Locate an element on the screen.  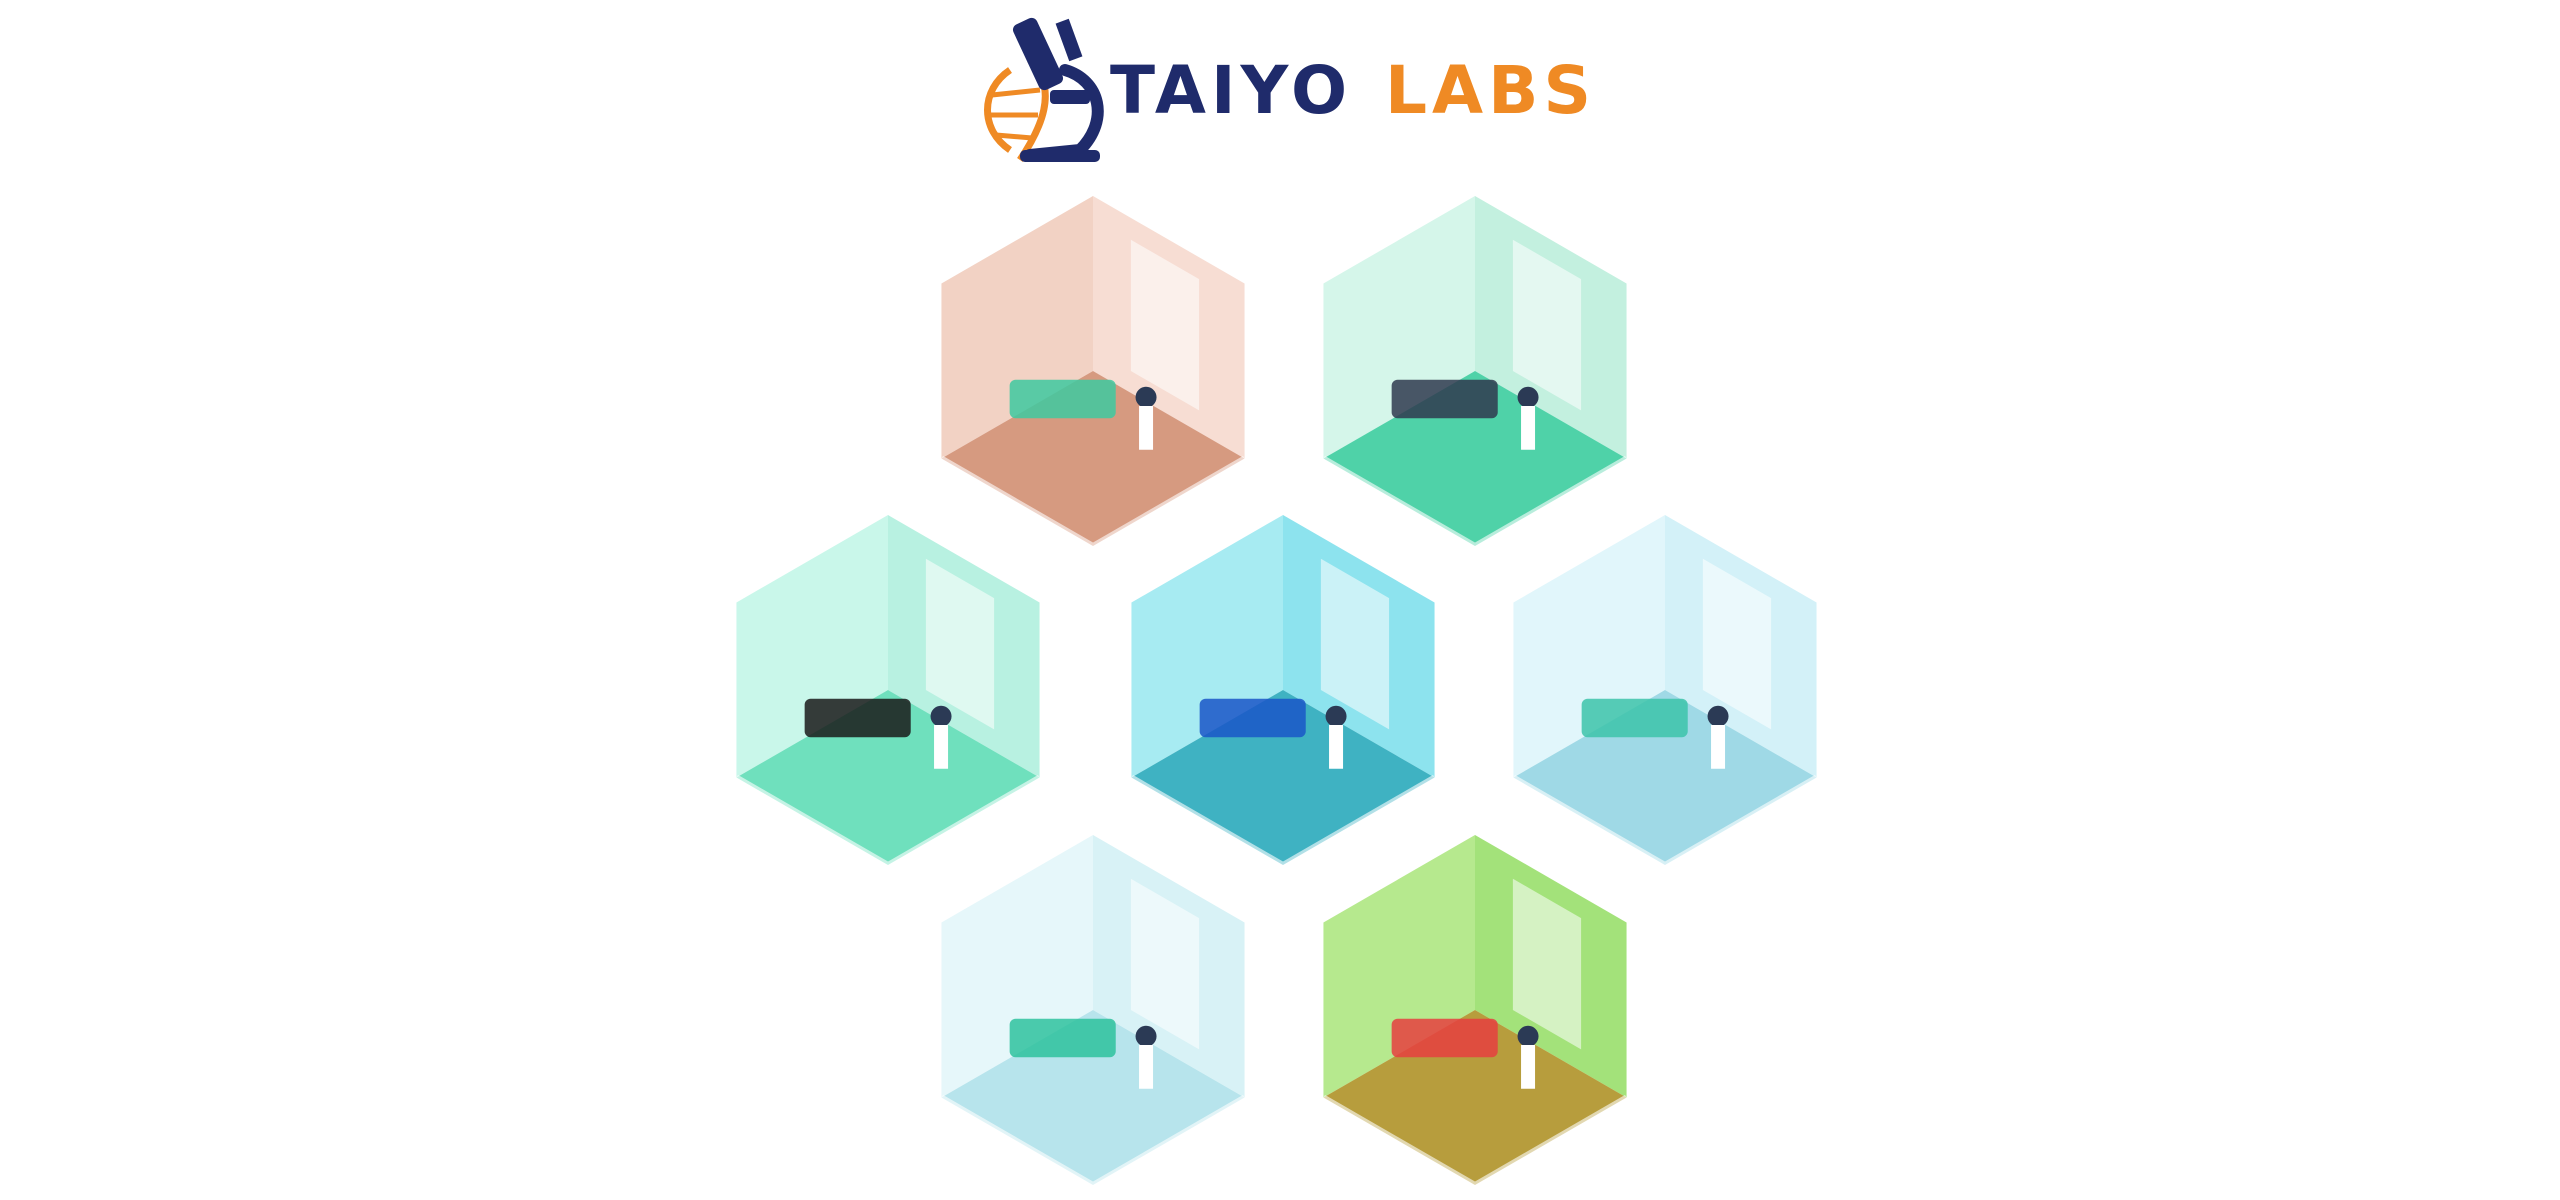
room-ultrasound-room is located at coordinates (888, 692).